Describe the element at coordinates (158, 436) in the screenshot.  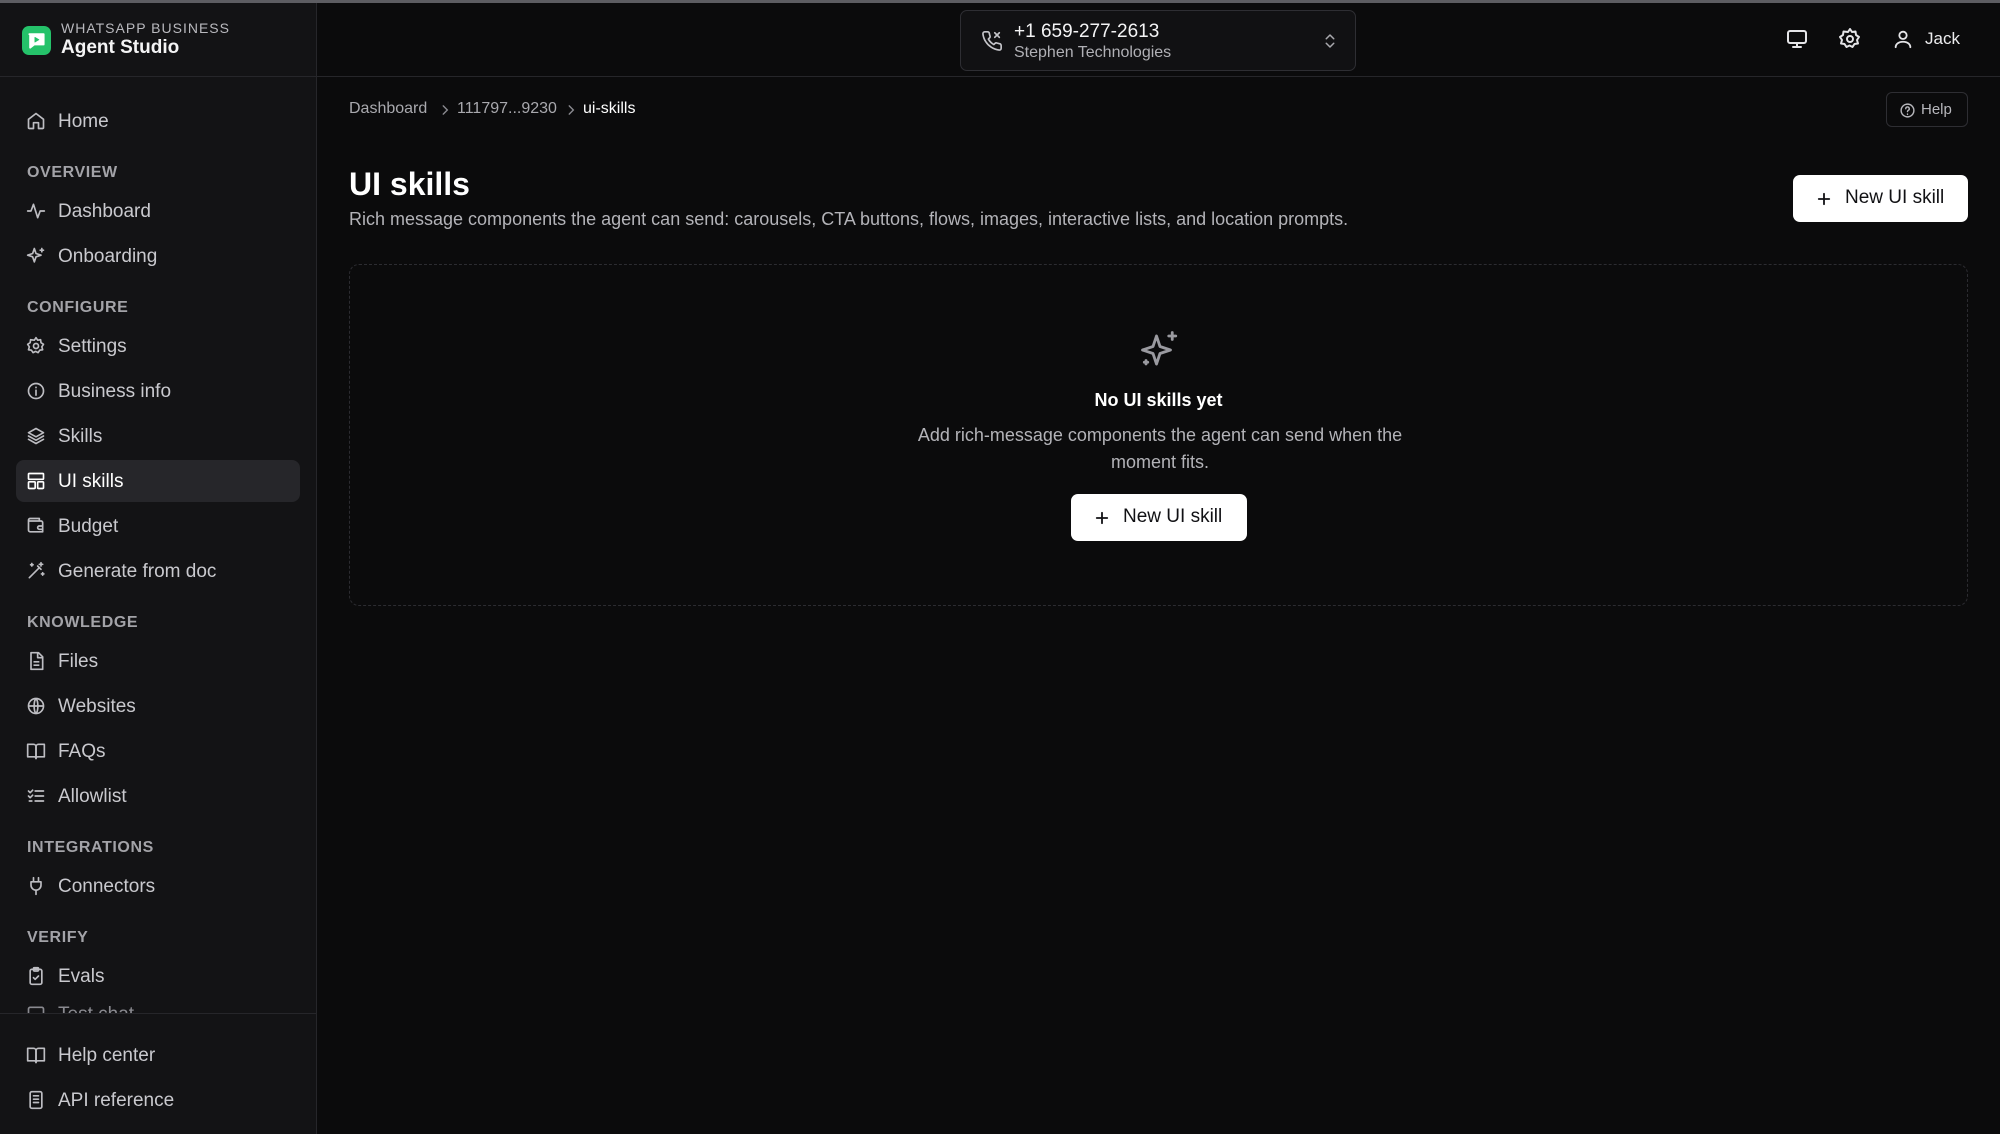
I see `sidebar-item-skills: Skills` at that location.